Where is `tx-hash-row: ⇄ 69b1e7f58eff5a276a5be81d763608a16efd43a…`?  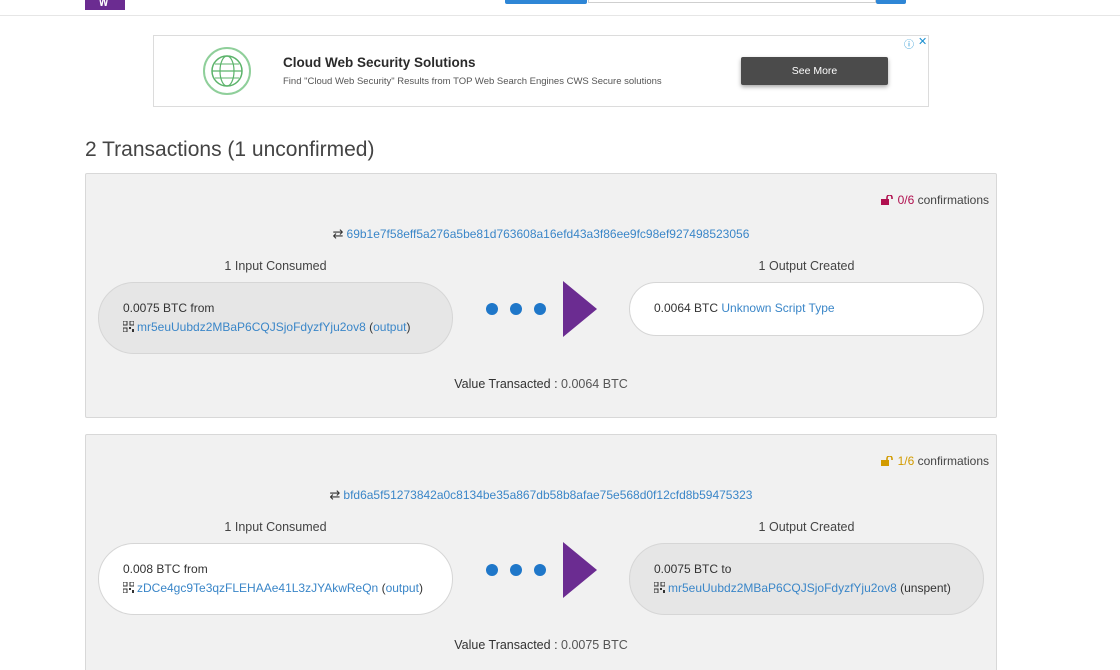 tx-hash-row: ⇄ 69b1e7f58eff5a276a5be81d763608a16efd43a… is located at coordinates (541, 234).